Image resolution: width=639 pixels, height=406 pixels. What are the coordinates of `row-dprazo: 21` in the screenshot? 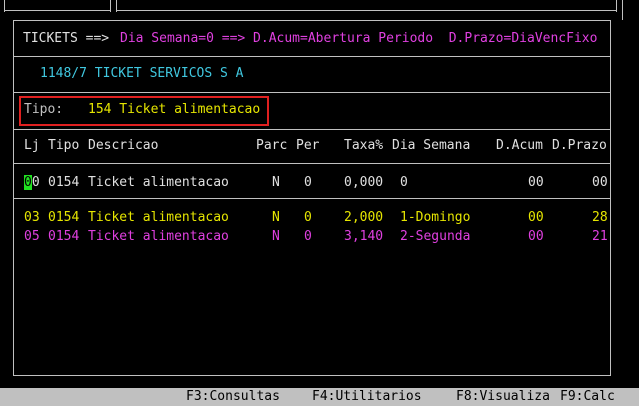 It's located at (600, 236).